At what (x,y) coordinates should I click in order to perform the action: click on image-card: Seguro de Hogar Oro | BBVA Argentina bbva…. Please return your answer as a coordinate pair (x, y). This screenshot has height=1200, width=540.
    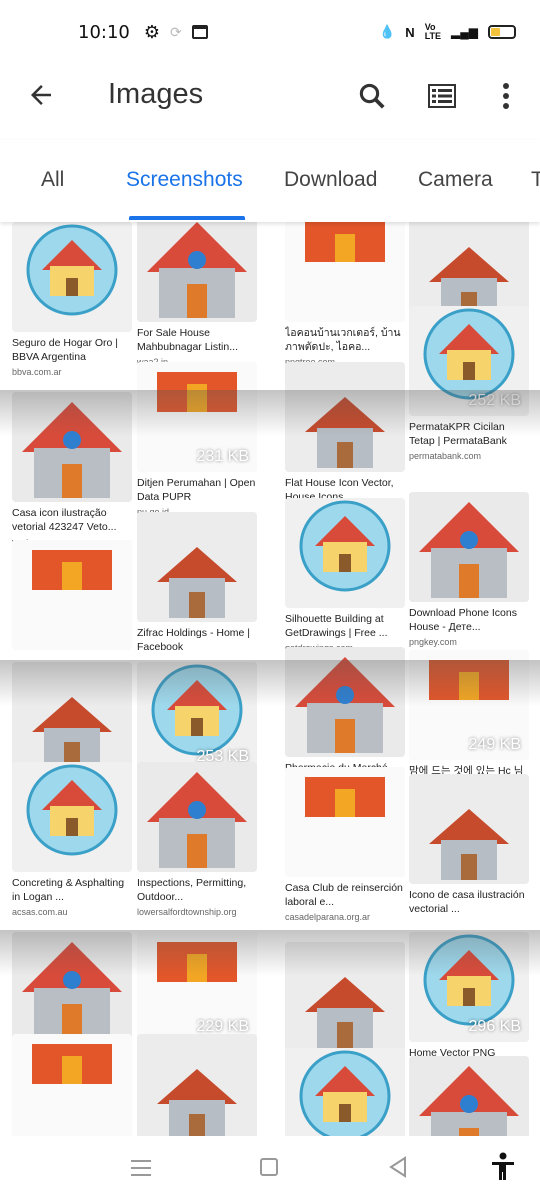
    Looking at the image, I should click on (72, 299).